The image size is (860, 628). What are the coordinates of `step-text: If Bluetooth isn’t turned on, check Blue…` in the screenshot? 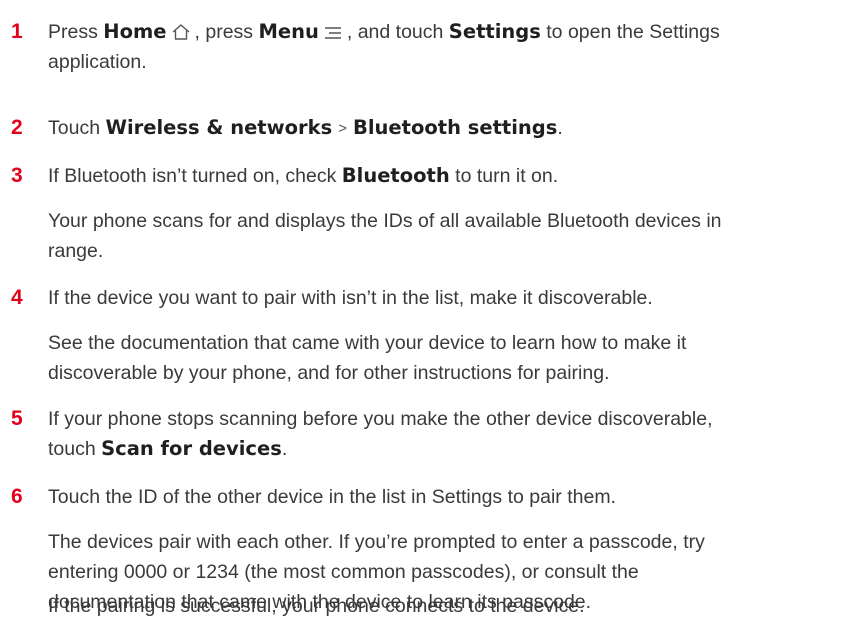 It's located at (303, 175).